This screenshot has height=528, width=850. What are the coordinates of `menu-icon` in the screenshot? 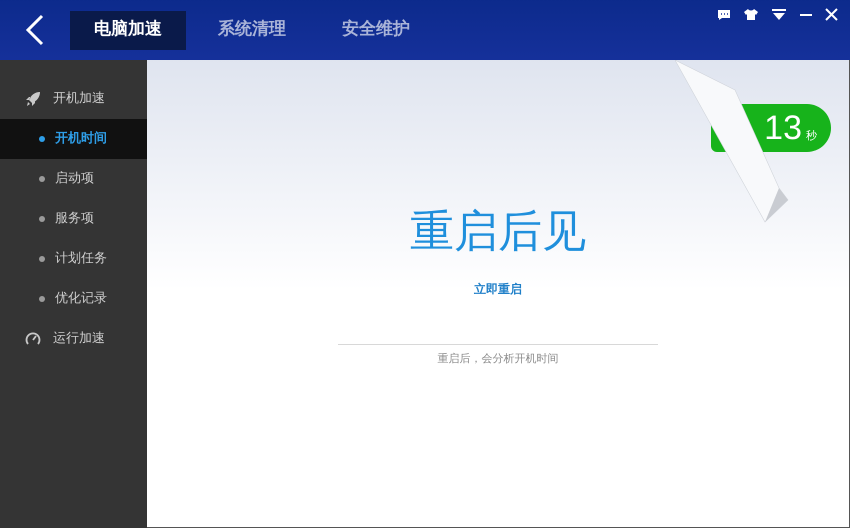 It's located at (779, 14).